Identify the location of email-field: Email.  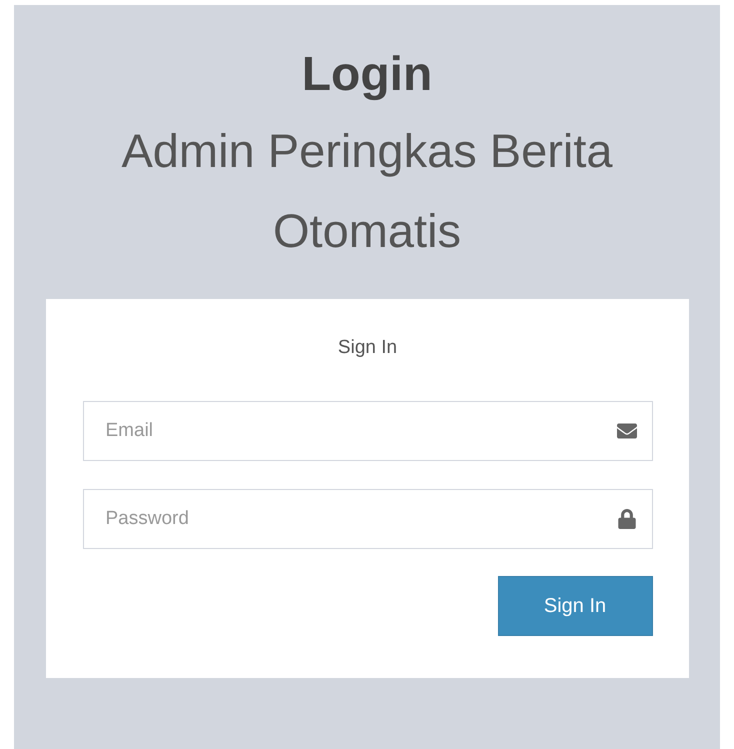
(367, 431).